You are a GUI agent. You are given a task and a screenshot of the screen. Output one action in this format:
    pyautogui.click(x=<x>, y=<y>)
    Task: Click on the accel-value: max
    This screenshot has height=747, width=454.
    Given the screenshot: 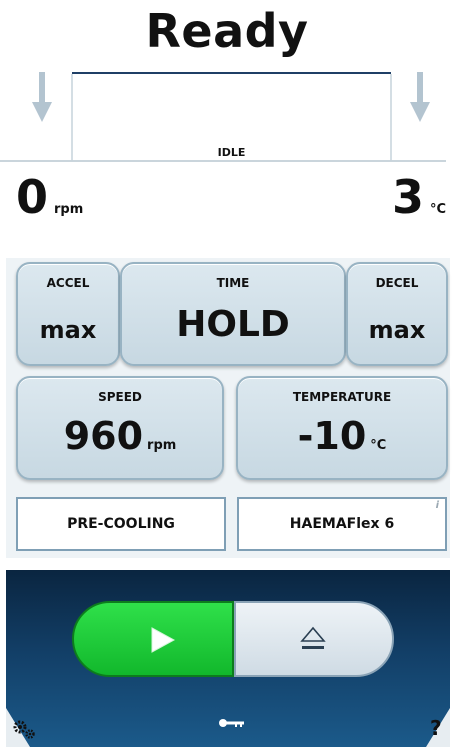 What is the action you would take?
    pyautogui.click(x=68, y=330)
    